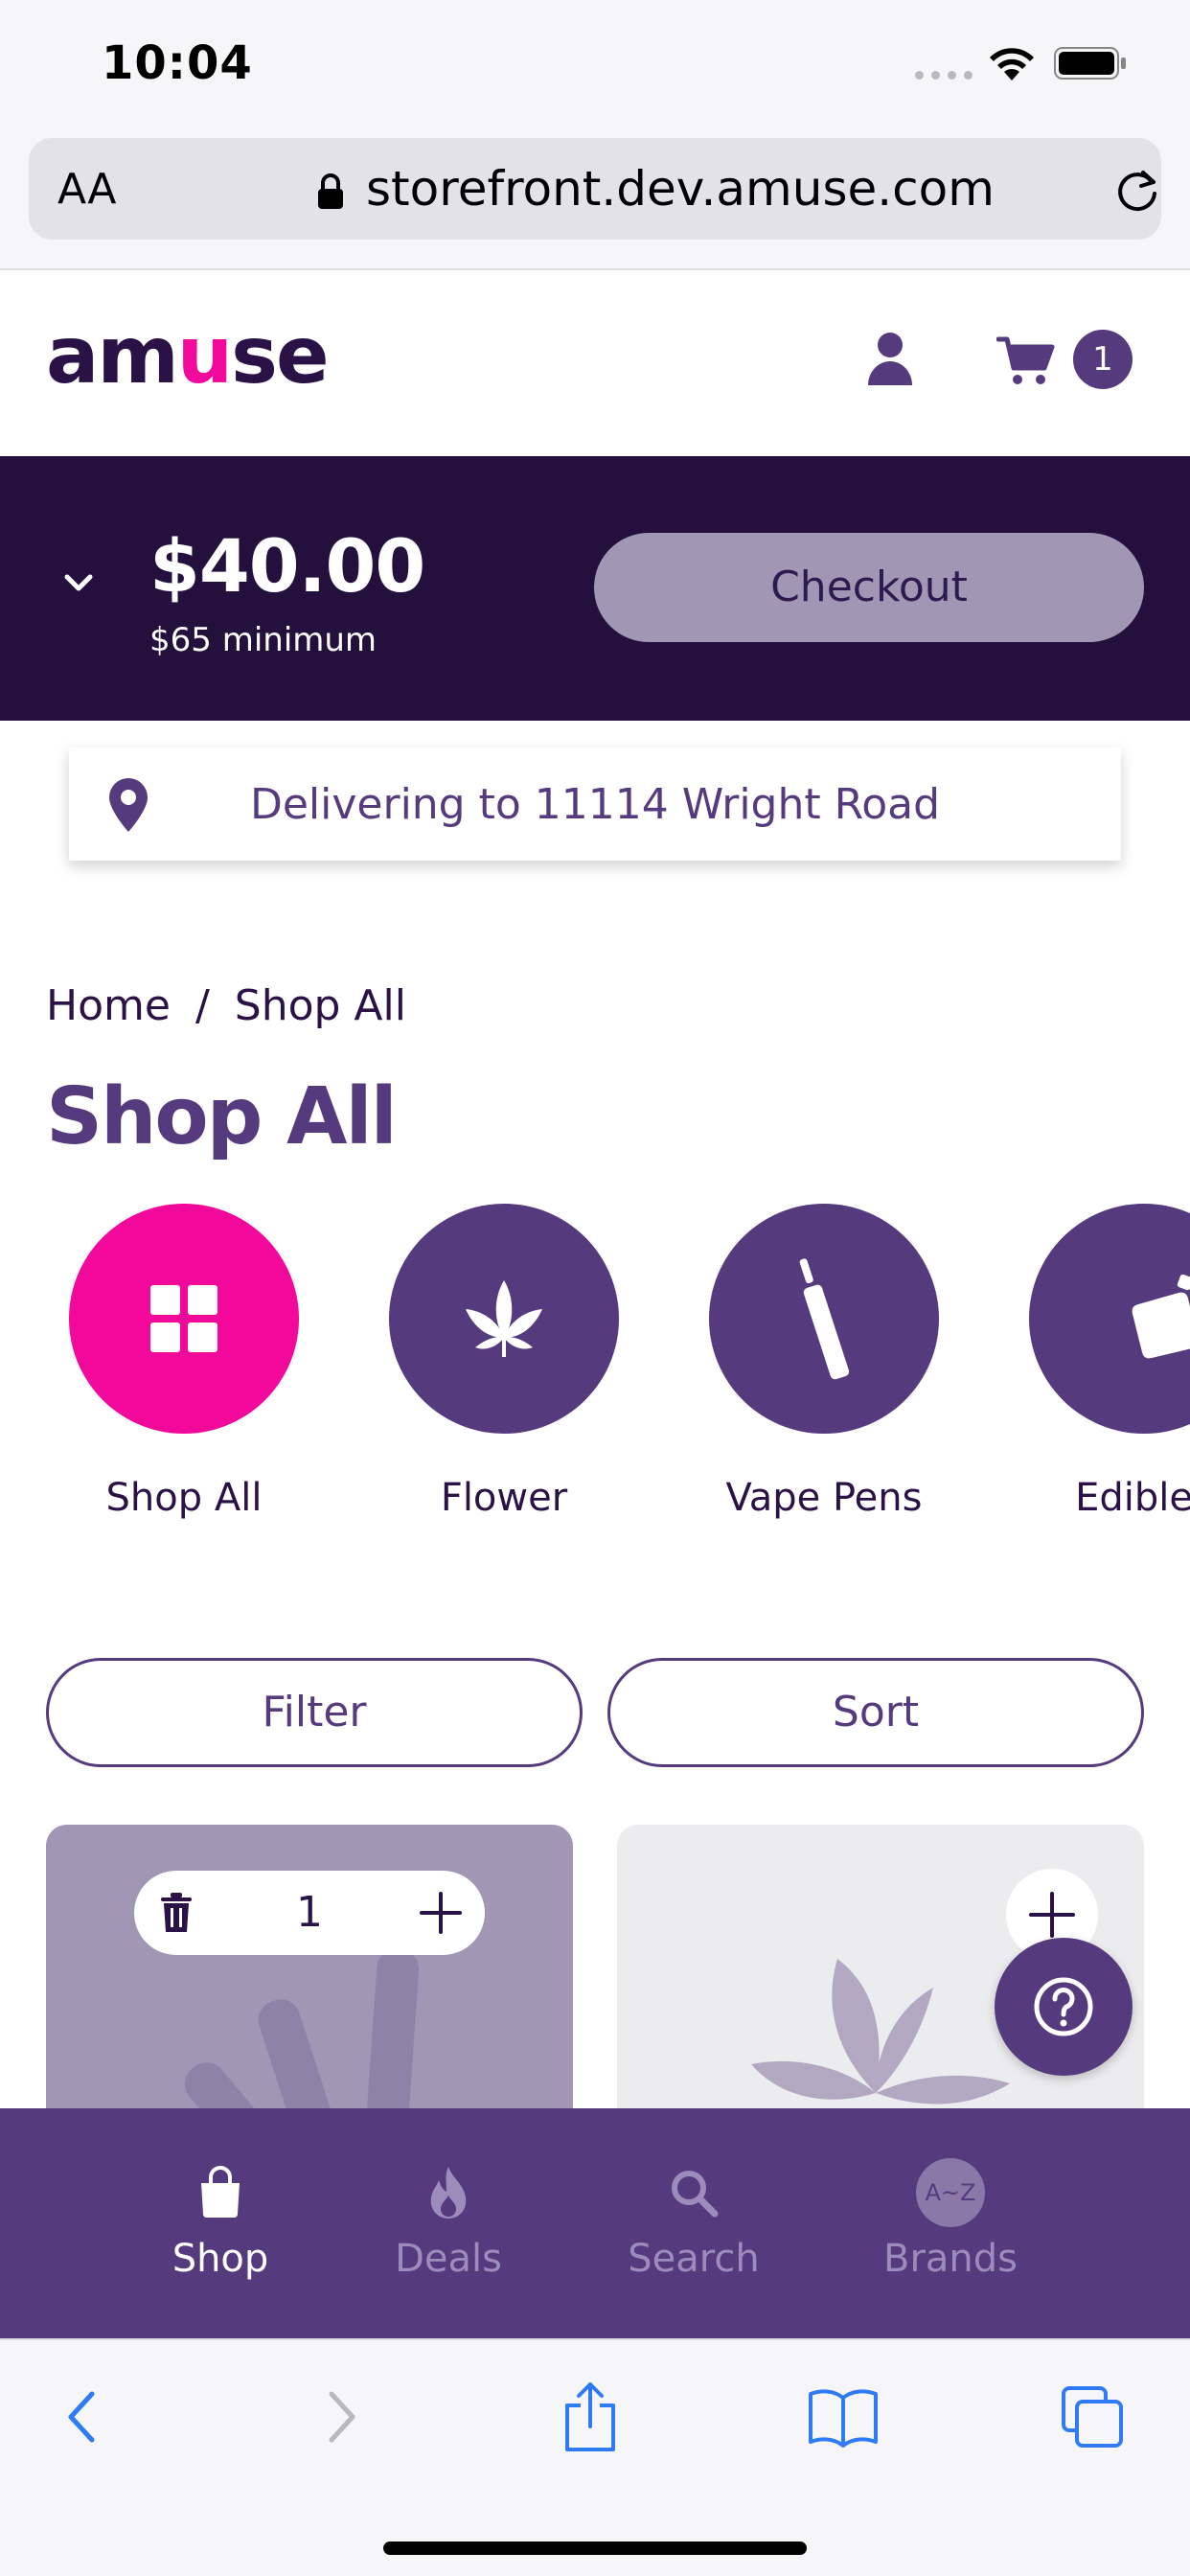  I want to click on status-time: 10:04, so click(178, 63).